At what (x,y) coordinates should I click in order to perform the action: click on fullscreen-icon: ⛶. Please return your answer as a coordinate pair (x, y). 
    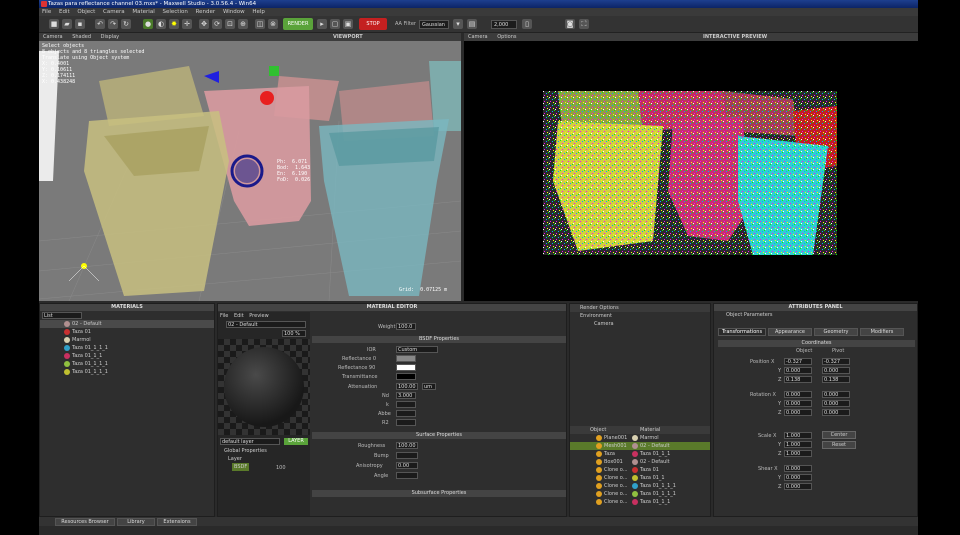
    Looking at the image, I should click on (584, 24).